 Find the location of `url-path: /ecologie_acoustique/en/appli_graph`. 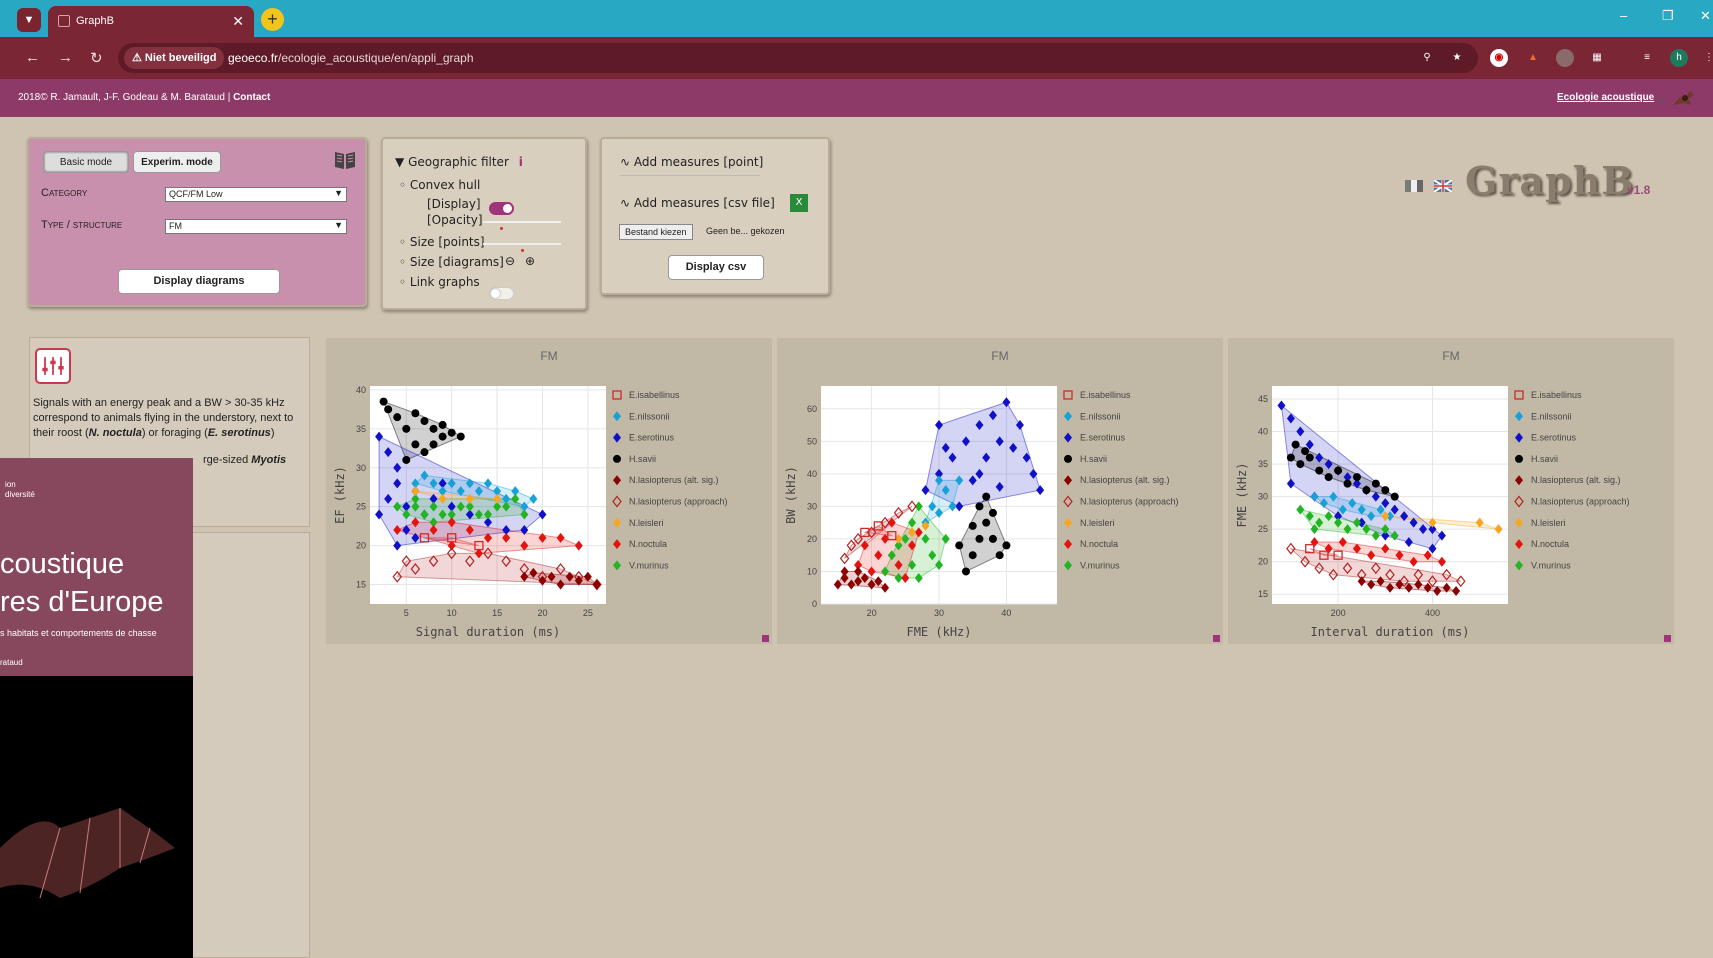

url-path: /ecologie_acoustique/en/appli_graph is located at coordinates (376, 58).